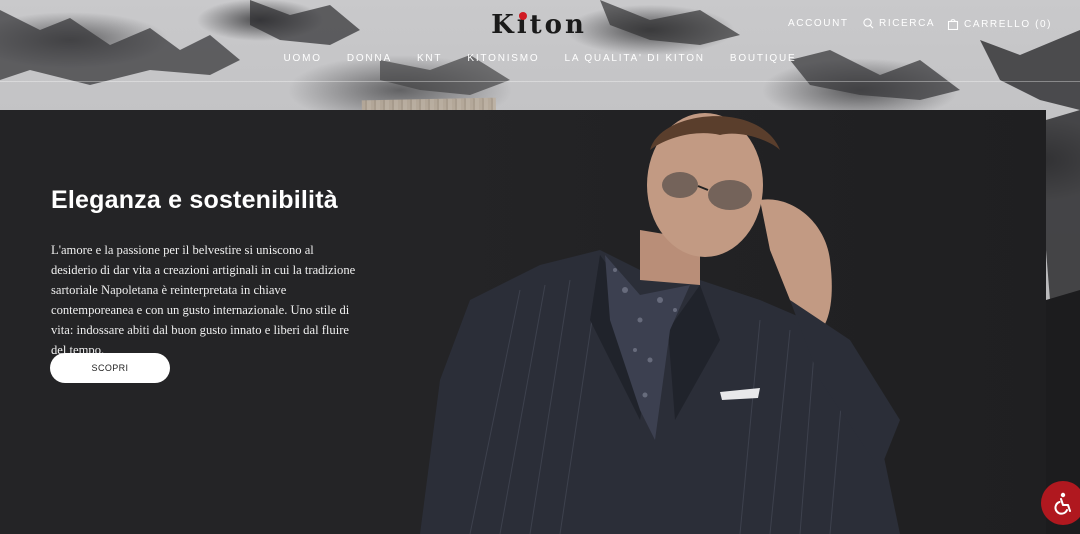  I want to click on cart-link: CARRELLO (0), so click(999, 24).